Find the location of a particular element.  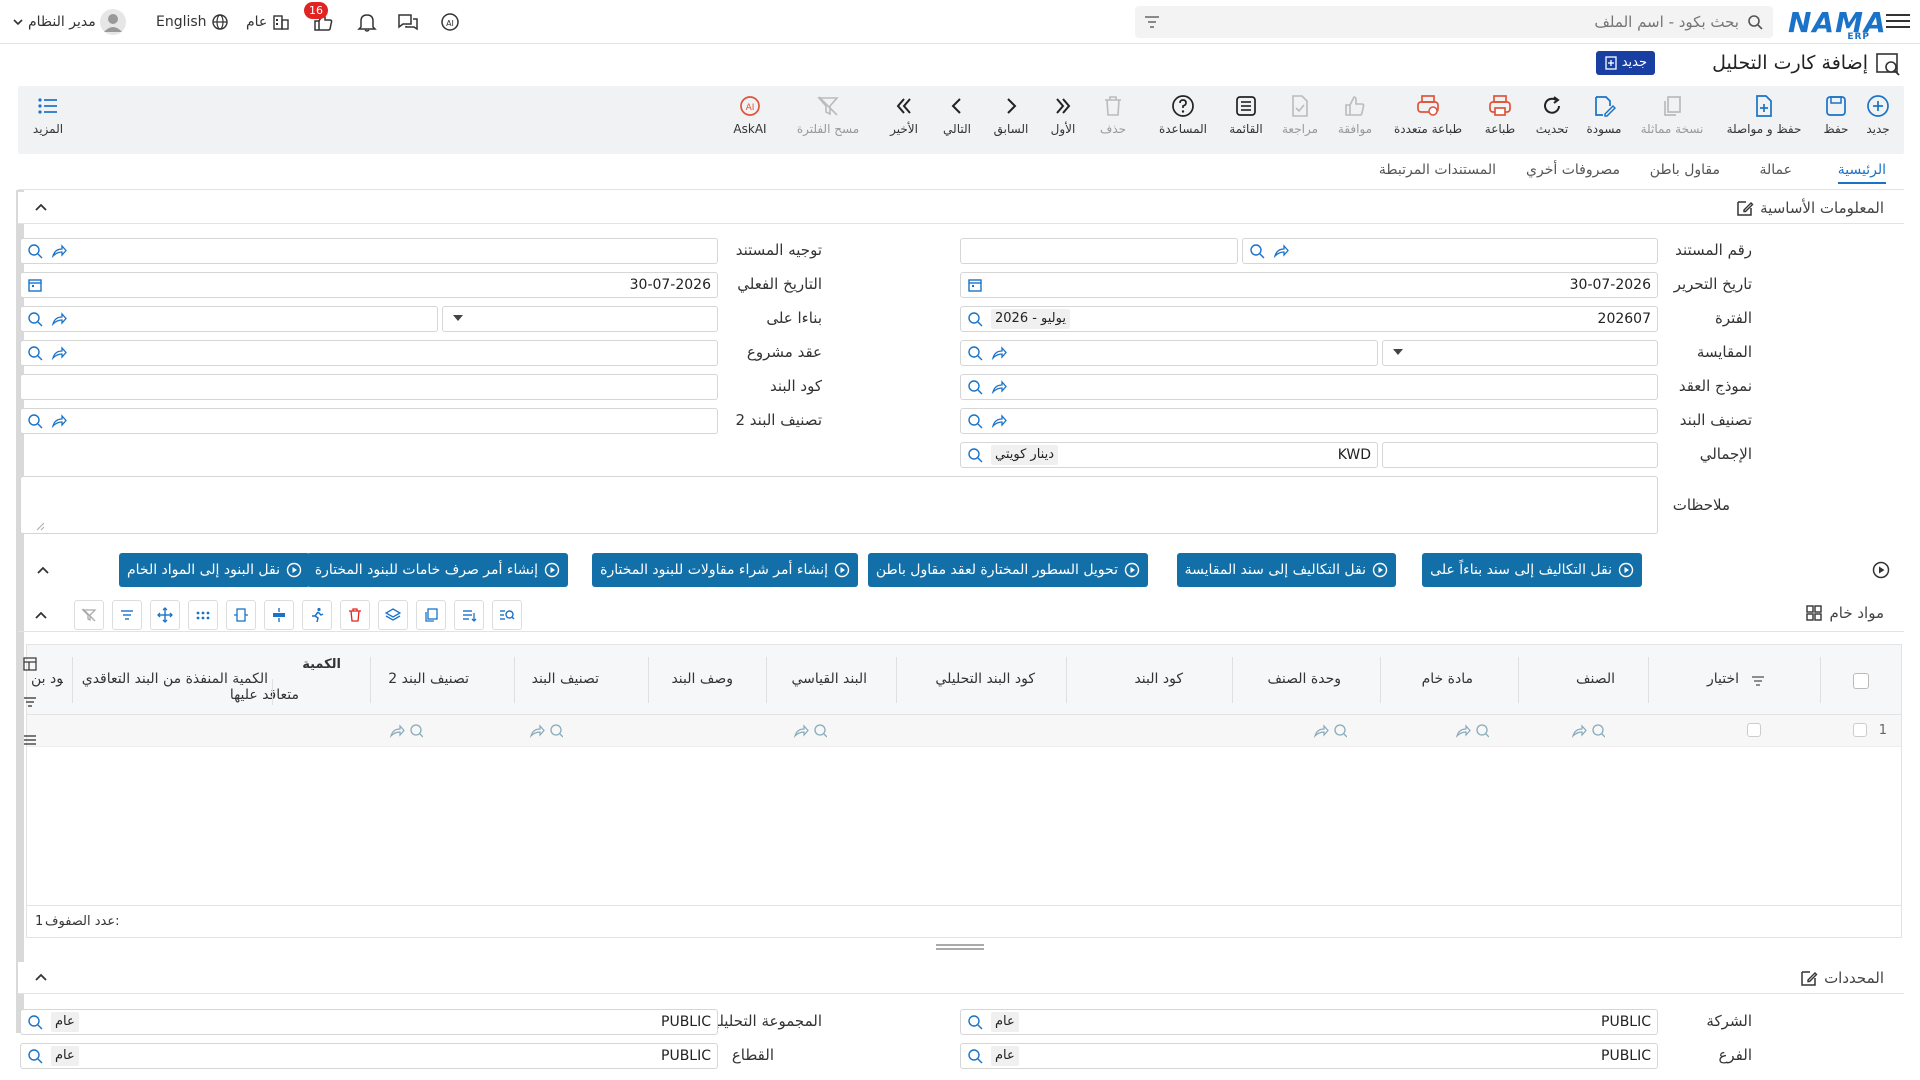

previous-button: السابق is located at coordinates (1011, 122).